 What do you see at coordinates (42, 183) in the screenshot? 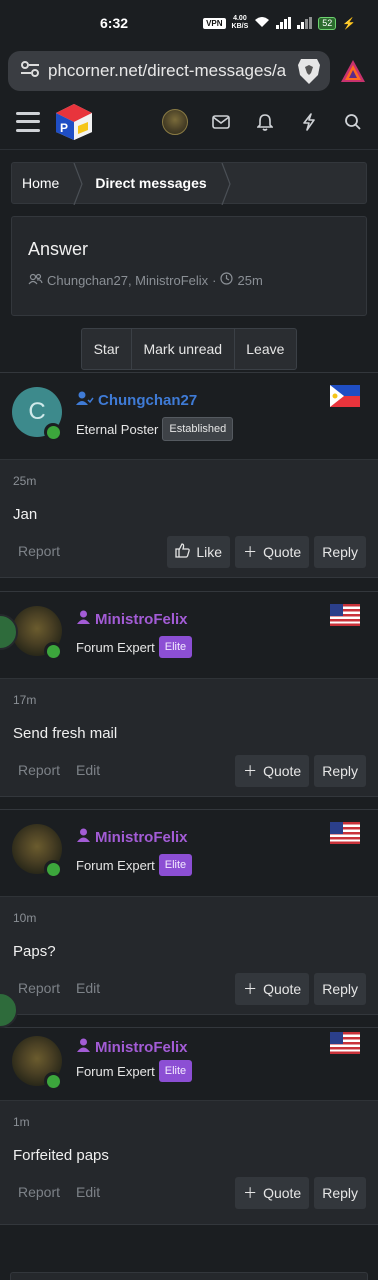
I see `breadcrumb-home: Home` at bounding box center [42, 183].